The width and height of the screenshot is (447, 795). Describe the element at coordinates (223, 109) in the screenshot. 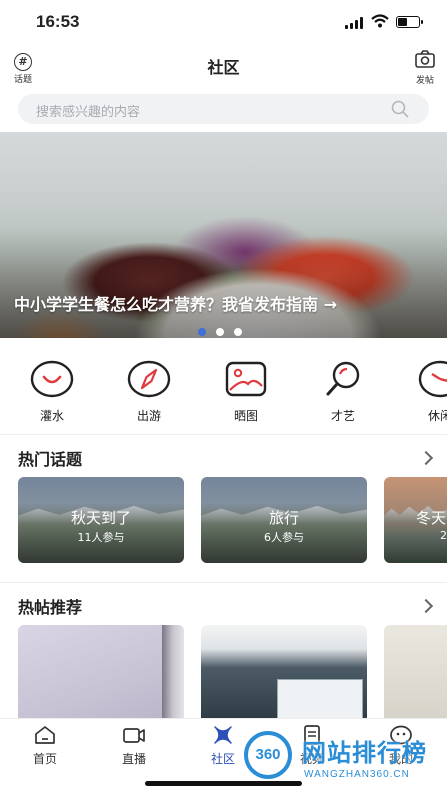

I see `search-input: 搜索感兴趣的内容` at that location.